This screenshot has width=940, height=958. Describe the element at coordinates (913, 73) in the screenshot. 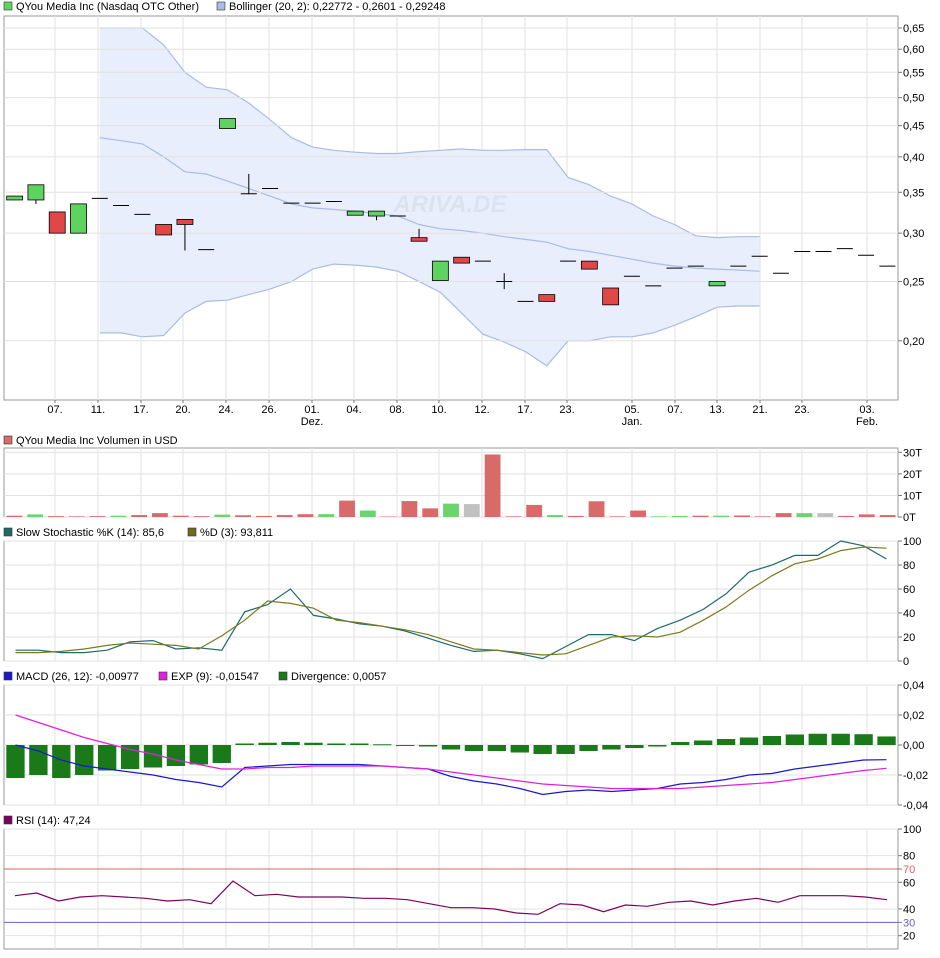

I see `price-ytick-label: 0,55` at that location.